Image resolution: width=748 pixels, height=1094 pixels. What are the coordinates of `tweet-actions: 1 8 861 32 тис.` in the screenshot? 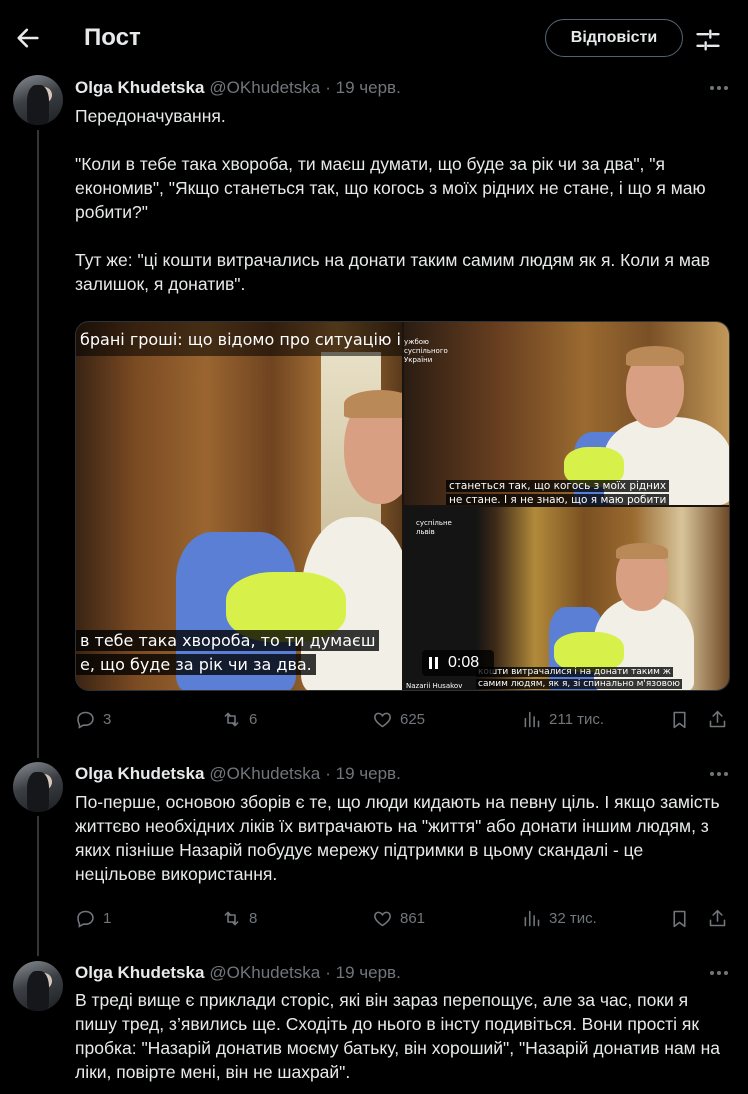 It's located at (405, 918).